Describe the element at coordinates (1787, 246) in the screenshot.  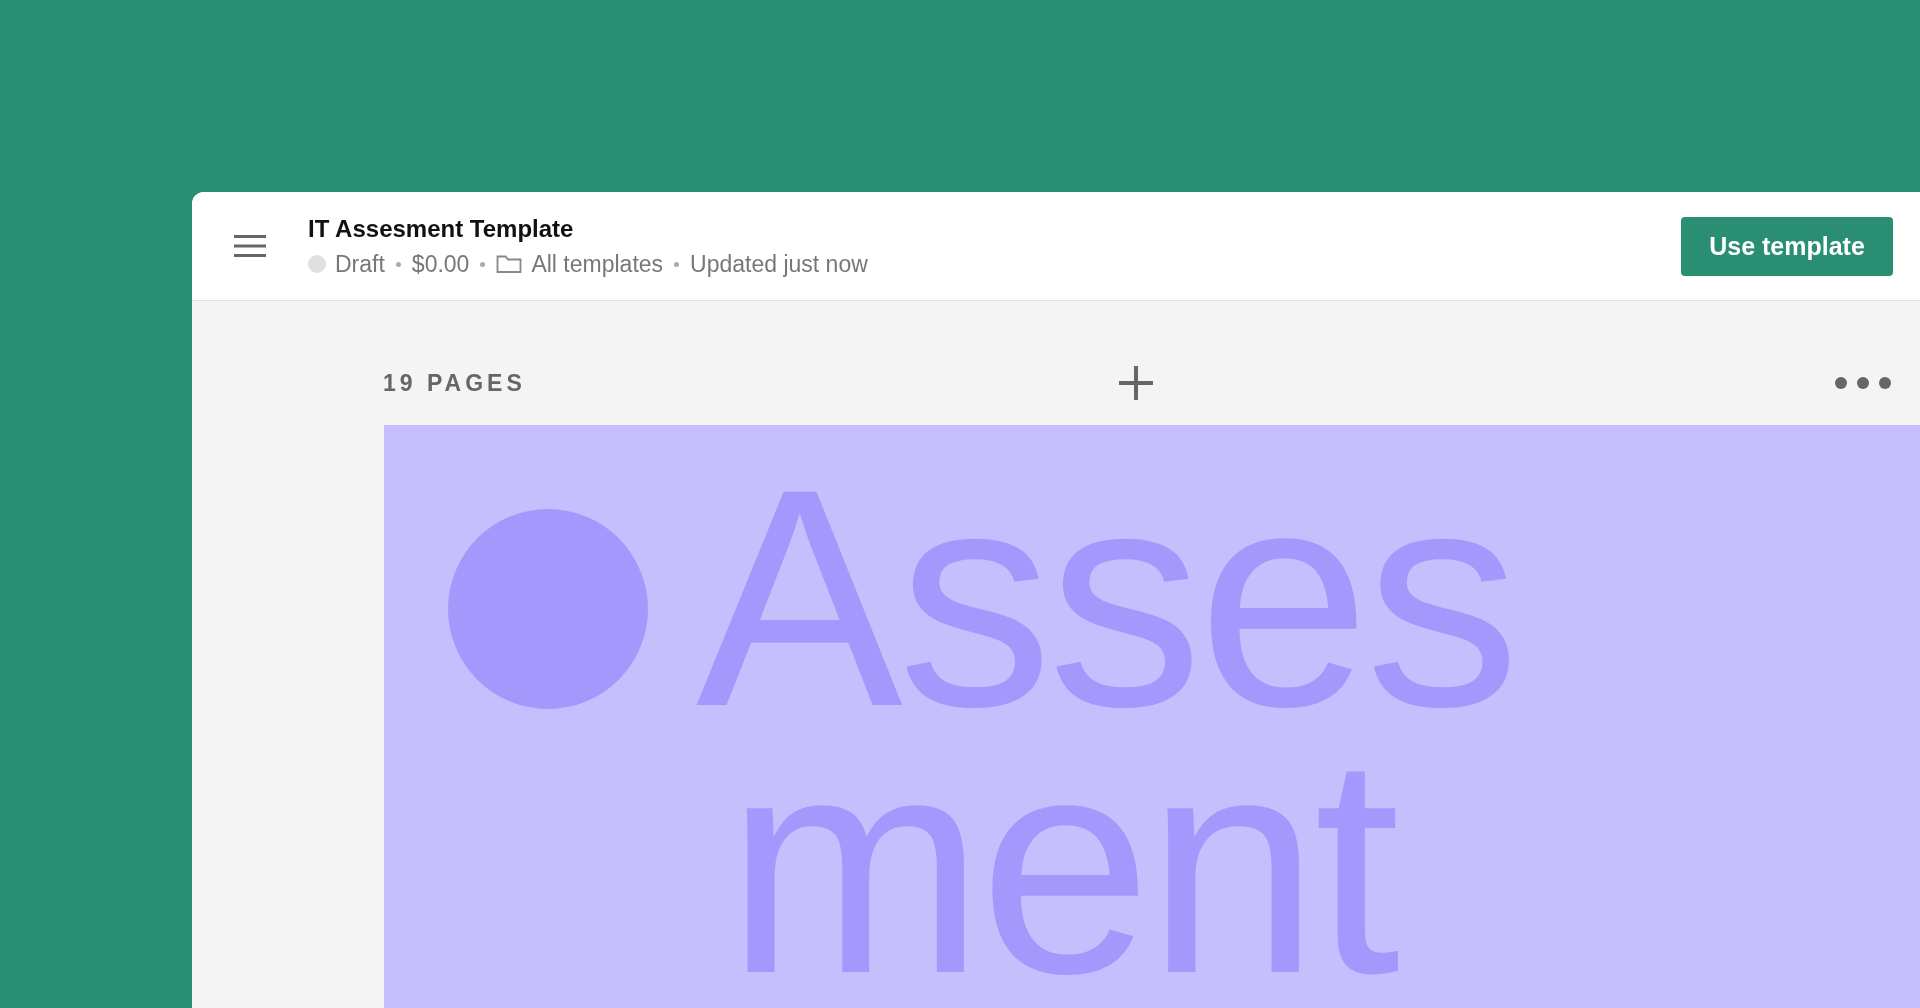
I see `use-template-button: Use template` at that location.